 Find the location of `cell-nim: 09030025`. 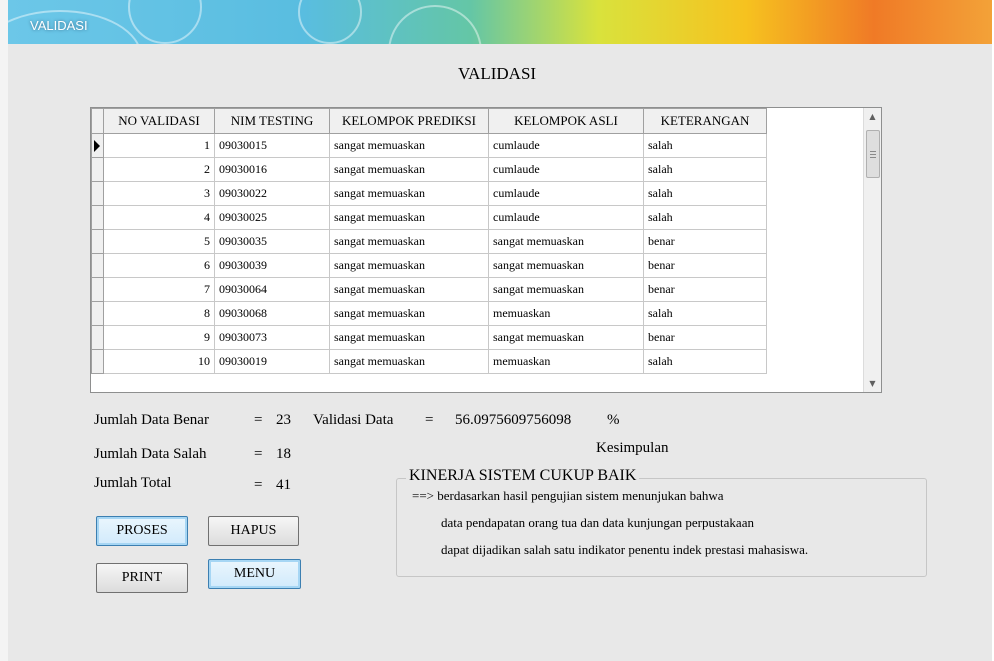

cell-nim: 09030025 is located at coordinates (272, 217).